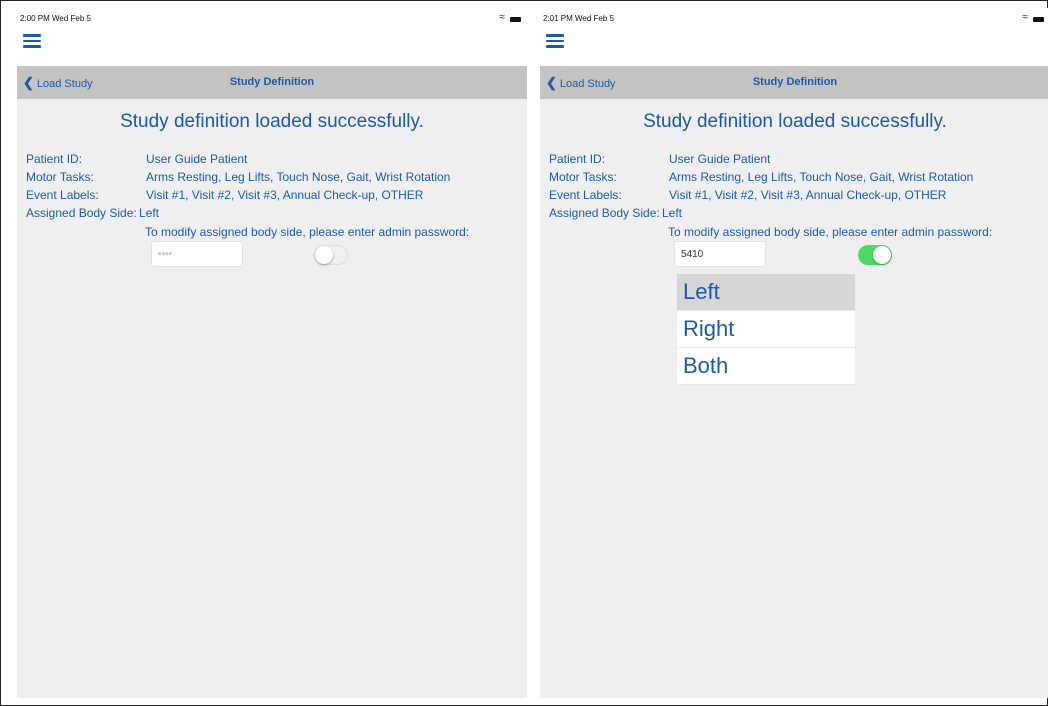  I want to click on status-bar: 2:00 PM Wed Feb 5 ≈, so click(270, 20).